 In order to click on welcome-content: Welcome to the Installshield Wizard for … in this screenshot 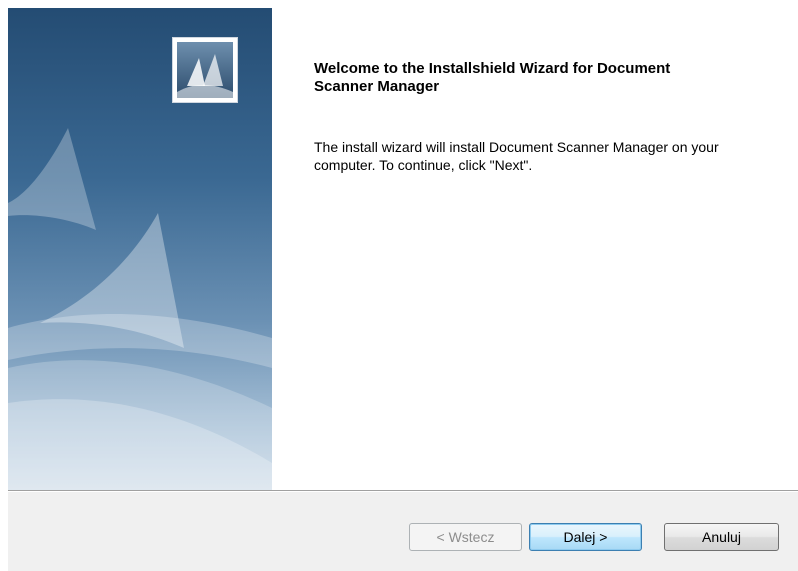, I will do `click(544, 117)`.